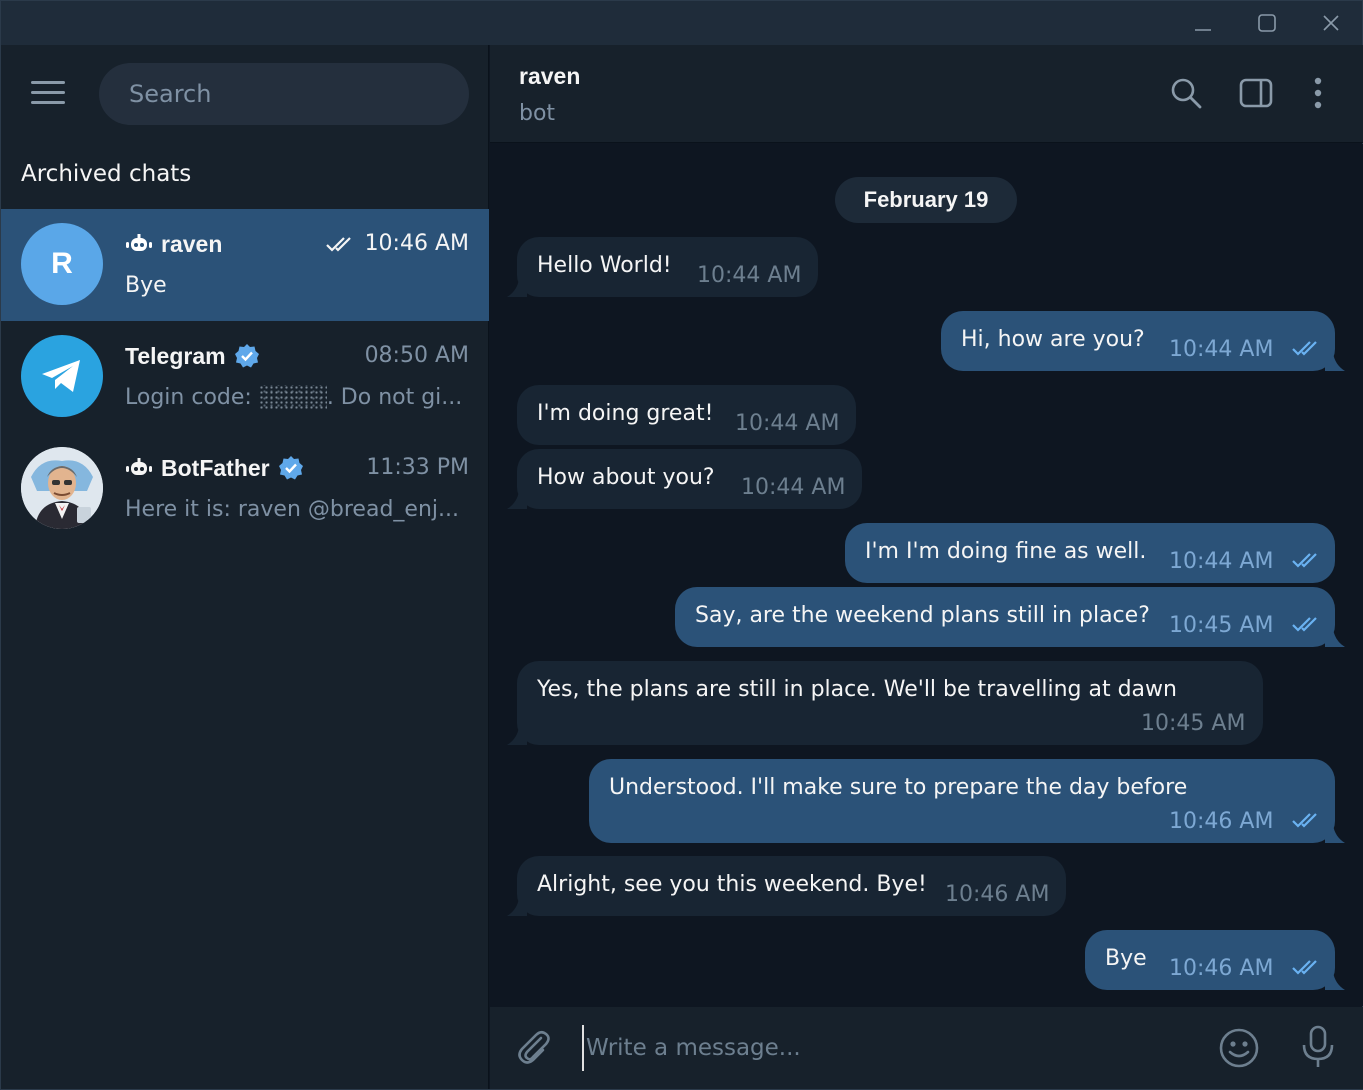 This screenshot has height=1090, width=1363. What do you see at coordinates (146, 285) in the screenshot?
I see `chat-preview: Bye` at bounding box center [146, 285].